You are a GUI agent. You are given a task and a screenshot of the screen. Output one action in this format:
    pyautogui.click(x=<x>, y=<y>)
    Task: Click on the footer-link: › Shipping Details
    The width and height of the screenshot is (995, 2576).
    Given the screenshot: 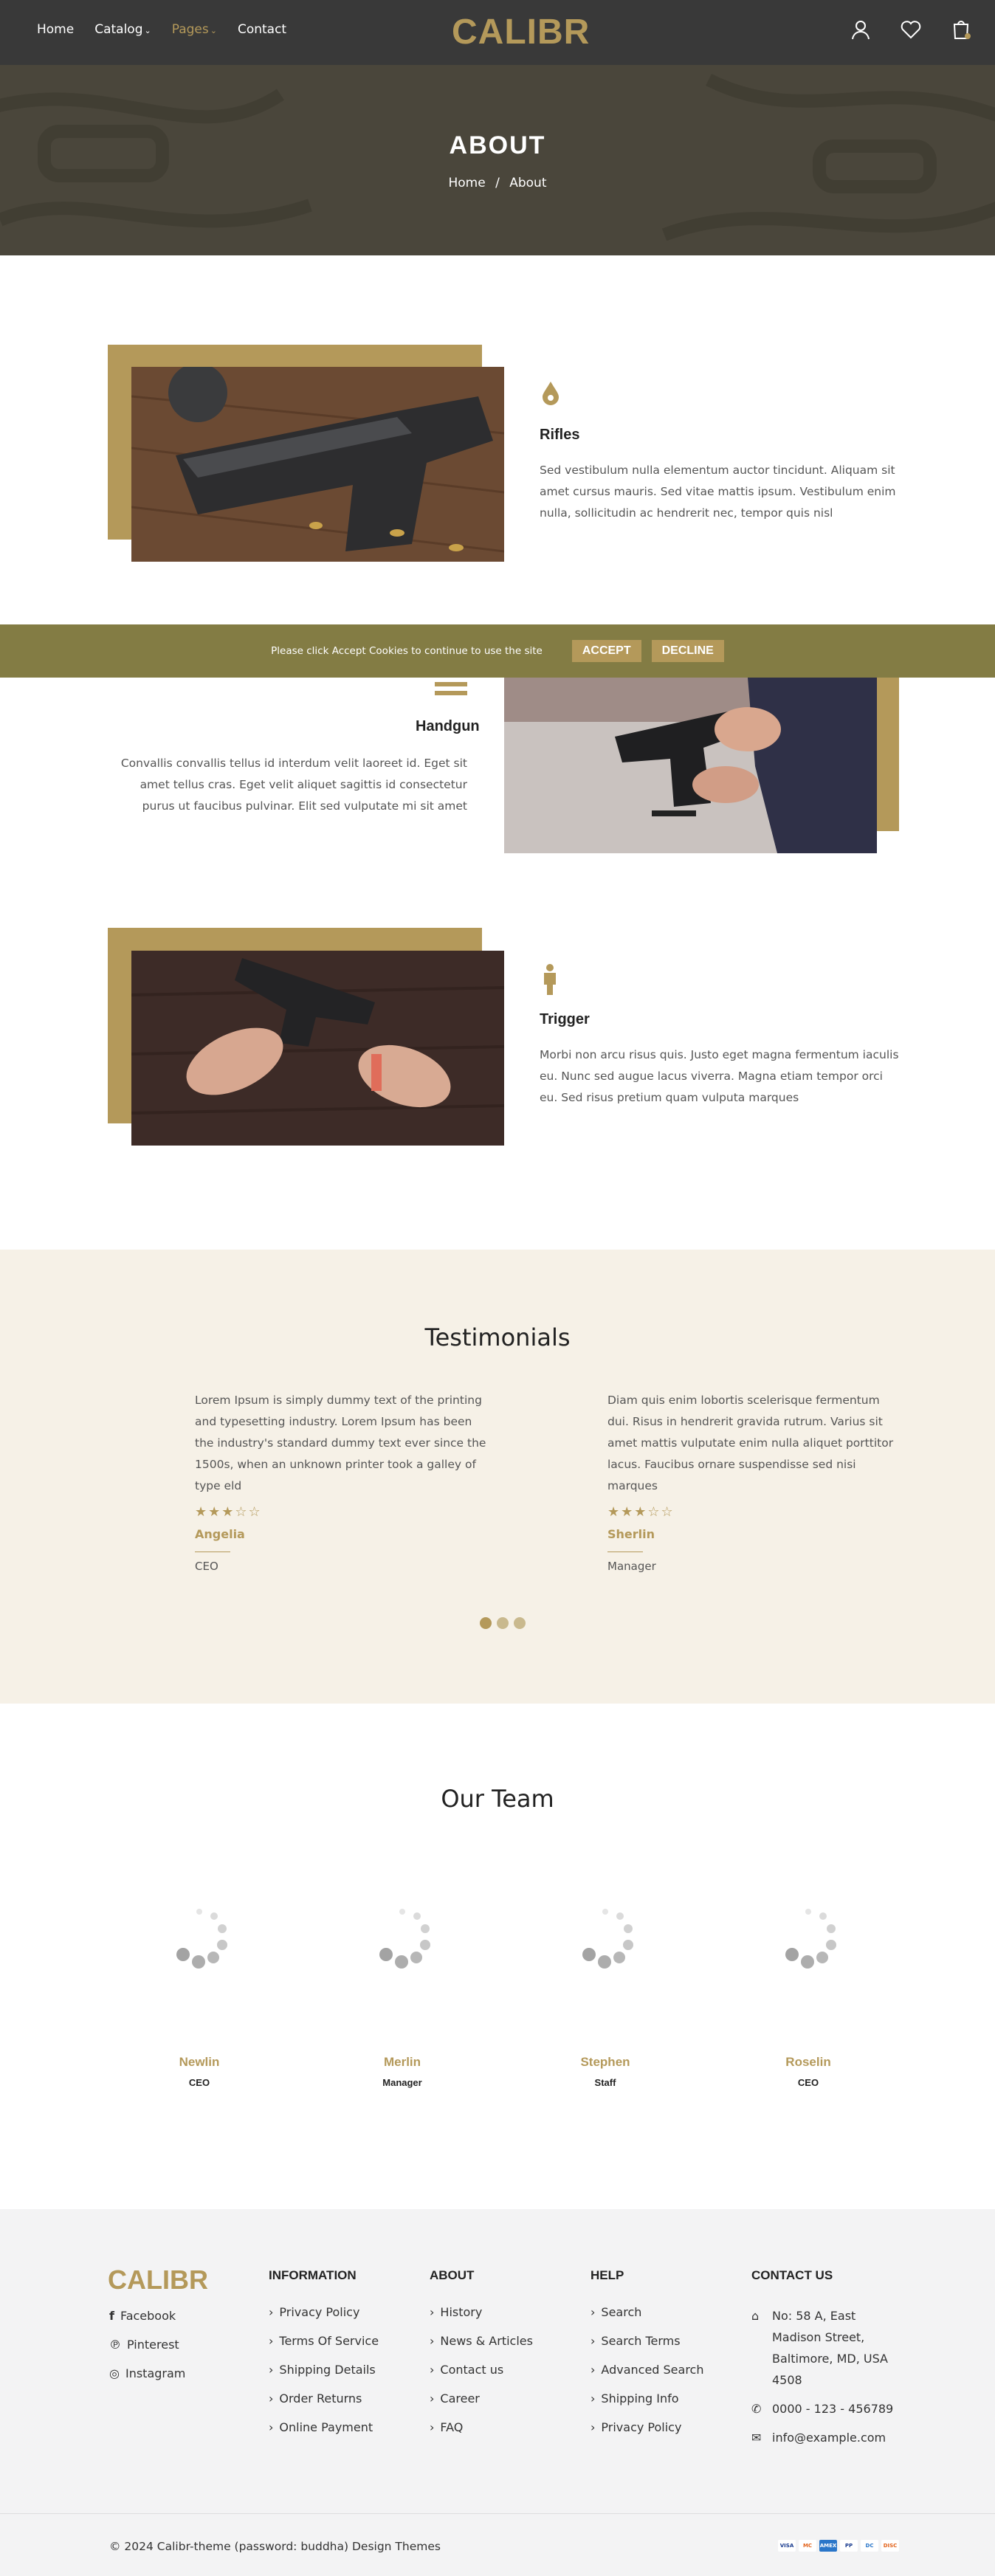 What is the action you would take?
    pyautogui.click(x=324, y=2370)
    